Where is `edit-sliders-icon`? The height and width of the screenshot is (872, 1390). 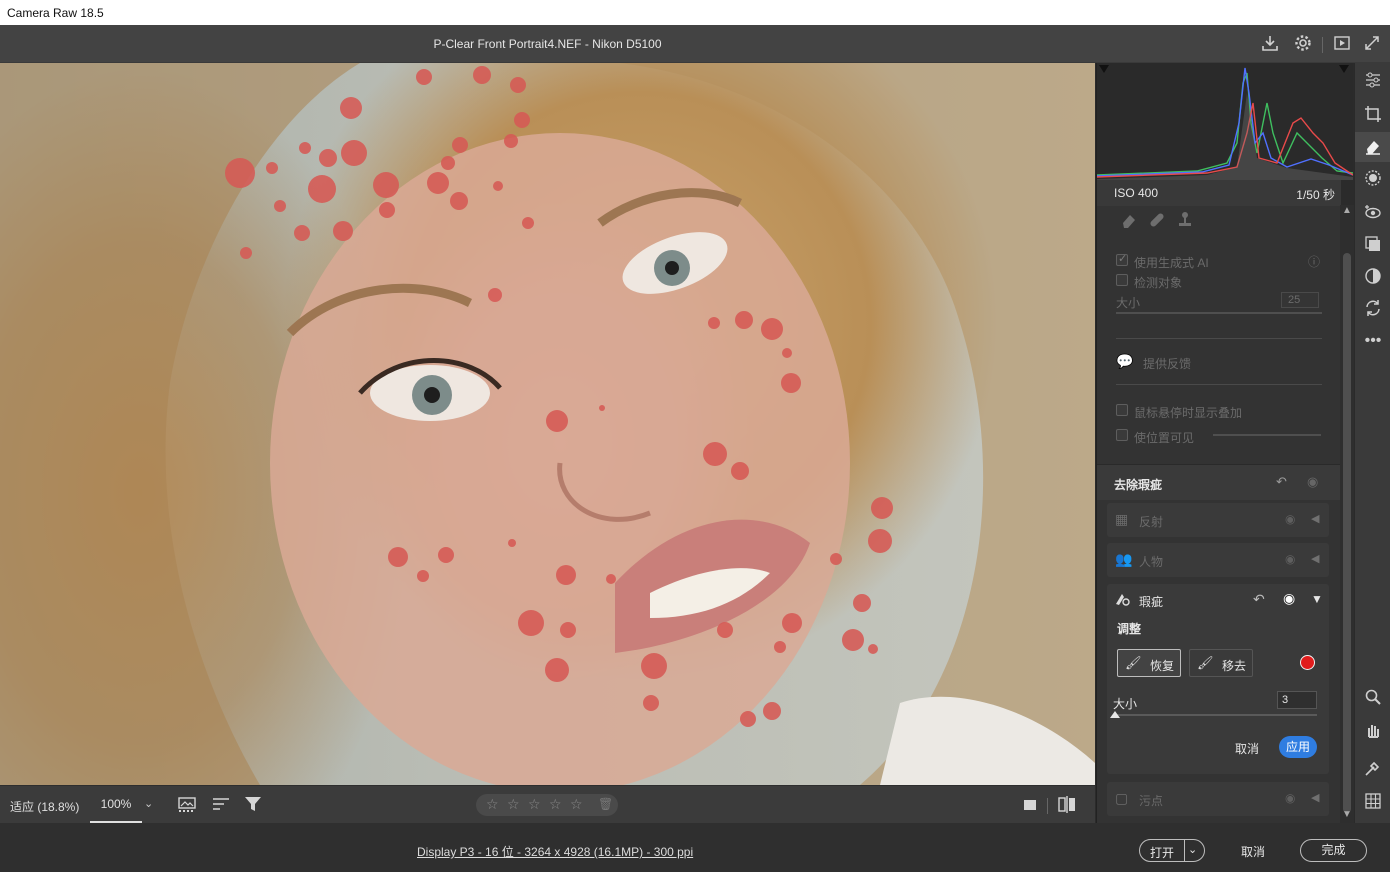
edit-sliders-icon is located at coordinates (1373, 81).